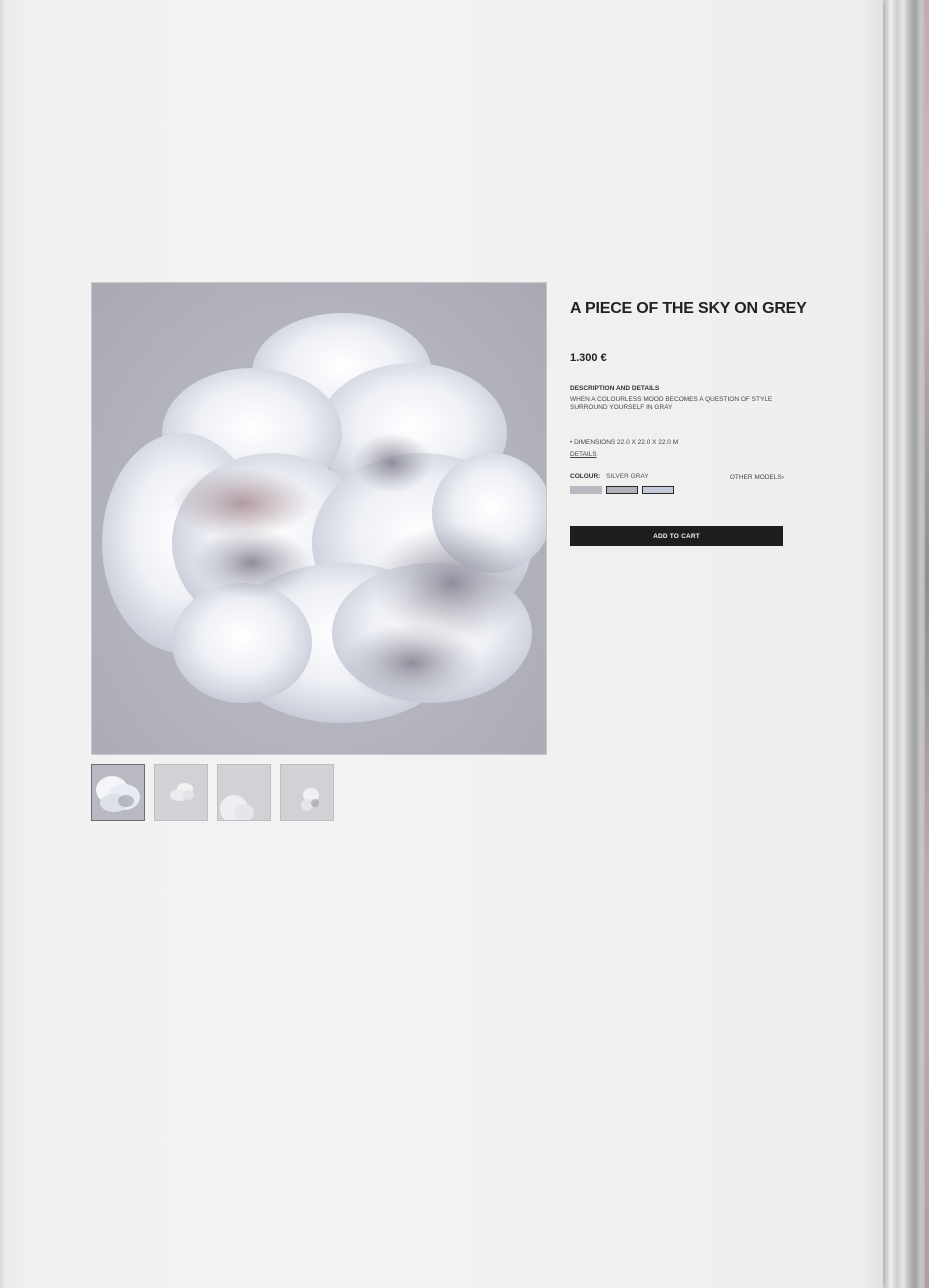 This screenshot has height=1288, width=929. What do you see at coordinates (757, 477) in the screenshot?
I see `other-models-link: OTHER MODELS›` at bounding box center [757, 477].